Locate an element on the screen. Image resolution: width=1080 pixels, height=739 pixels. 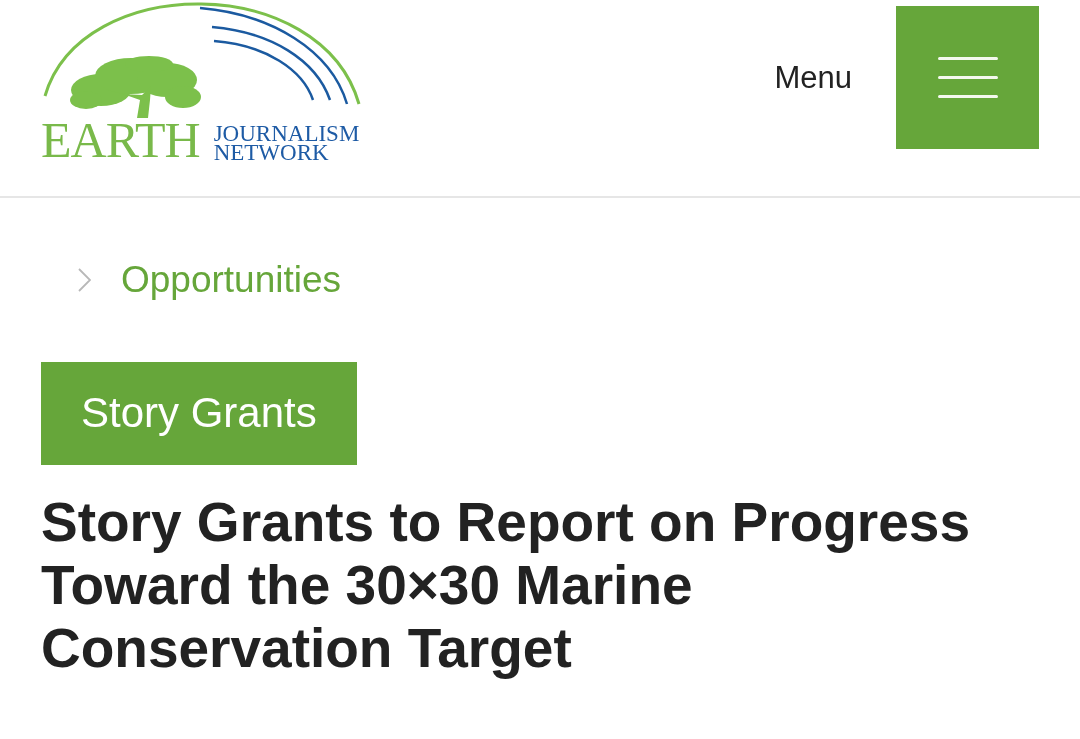
logo-subtext: NETWORK is located at coordinates (271, 152).